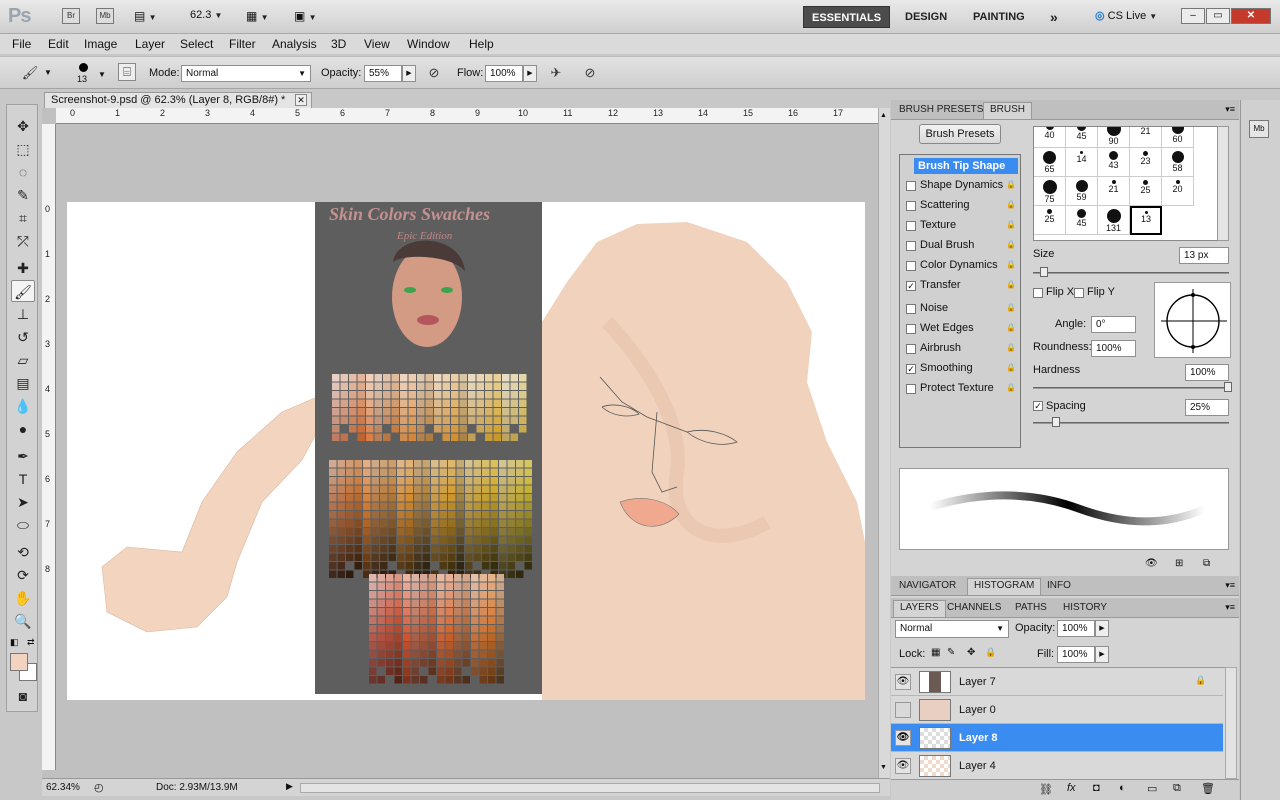 This screenshot has width=1280, height=800. Describe the element at coordinates (49, 447) in the screenshot. I see `vertical-ruler: 0 1 2 3 4 5 6 7 8` at that location.